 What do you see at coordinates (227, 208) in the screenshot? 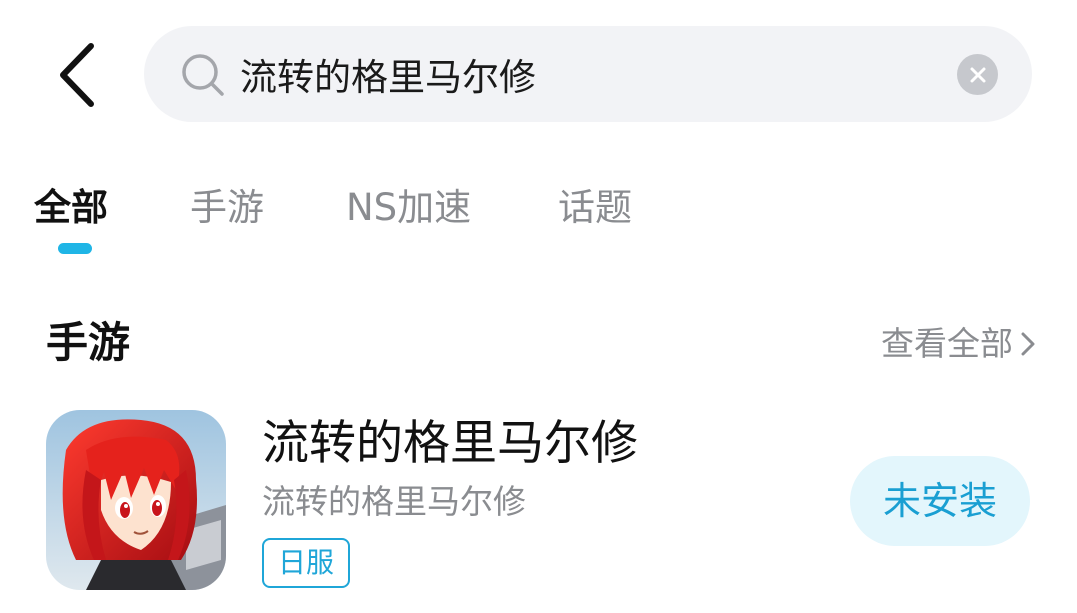
I see `tab-mobile-games: 手游` at bounding box center [227, 208].